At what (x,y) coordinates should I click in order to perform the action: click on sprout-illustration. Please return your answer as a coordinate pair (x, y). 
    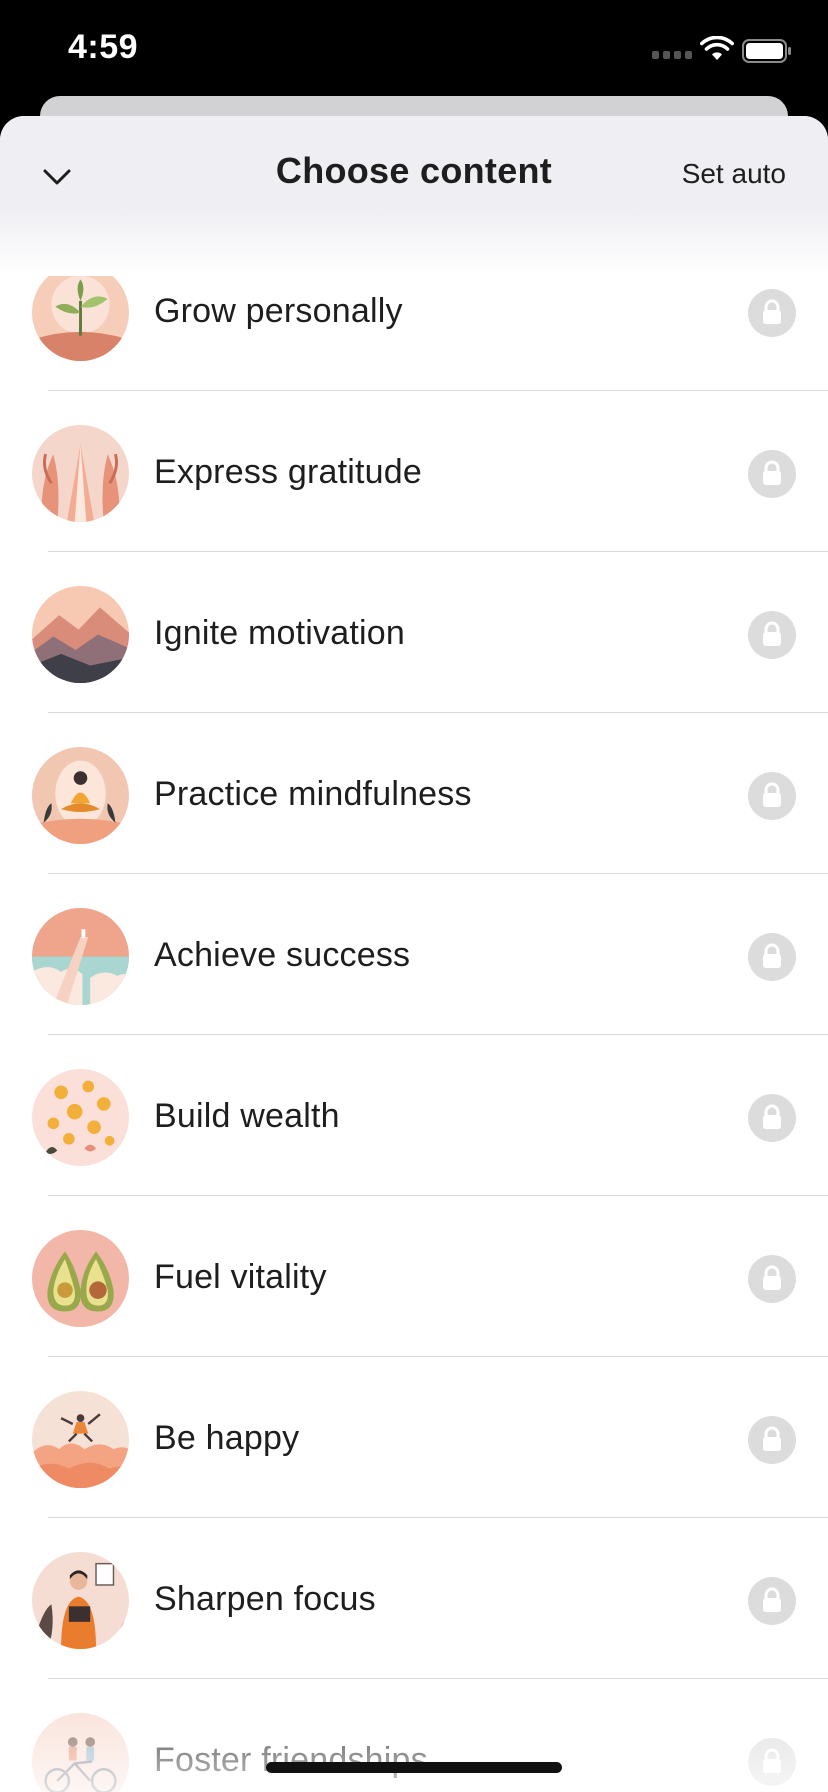
    Looking at the image, I should click on (80, 312).